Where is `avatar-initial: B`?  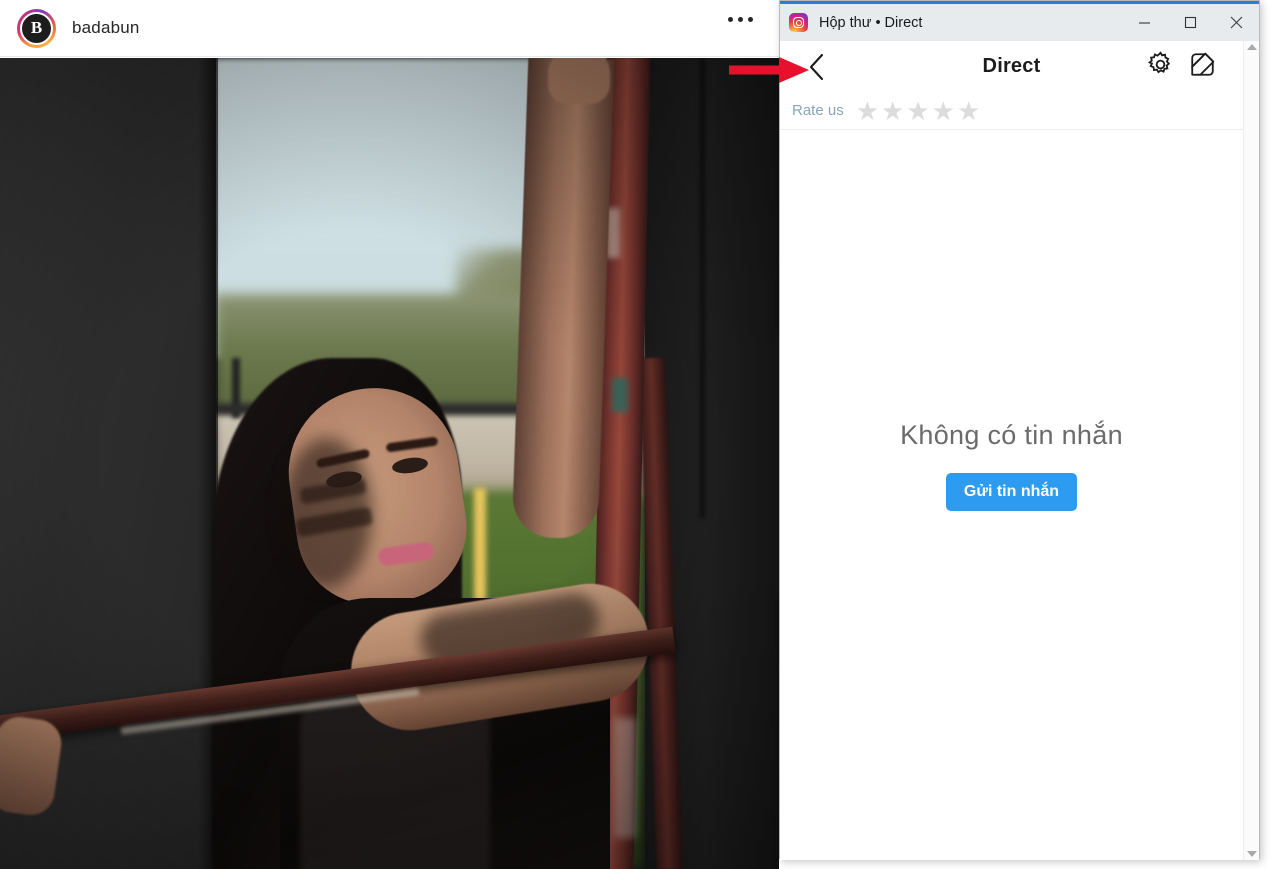 avatar-initial: B is located at coordinates (36, 28).